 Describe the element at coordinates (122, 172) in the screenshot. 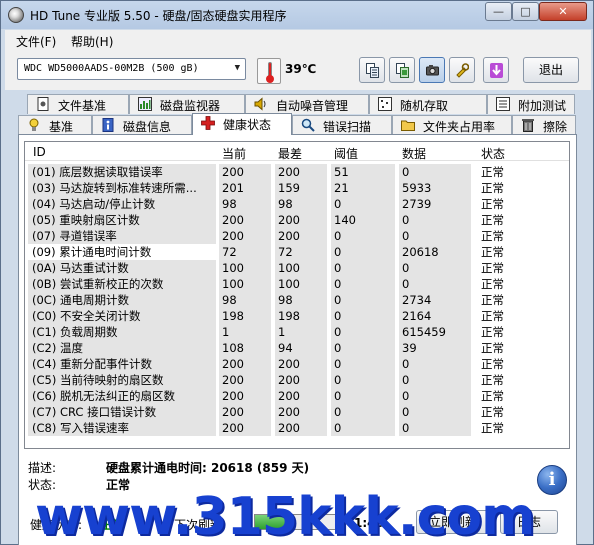

I see `cell-id: (01) 底层数据读取错误率` at that location.